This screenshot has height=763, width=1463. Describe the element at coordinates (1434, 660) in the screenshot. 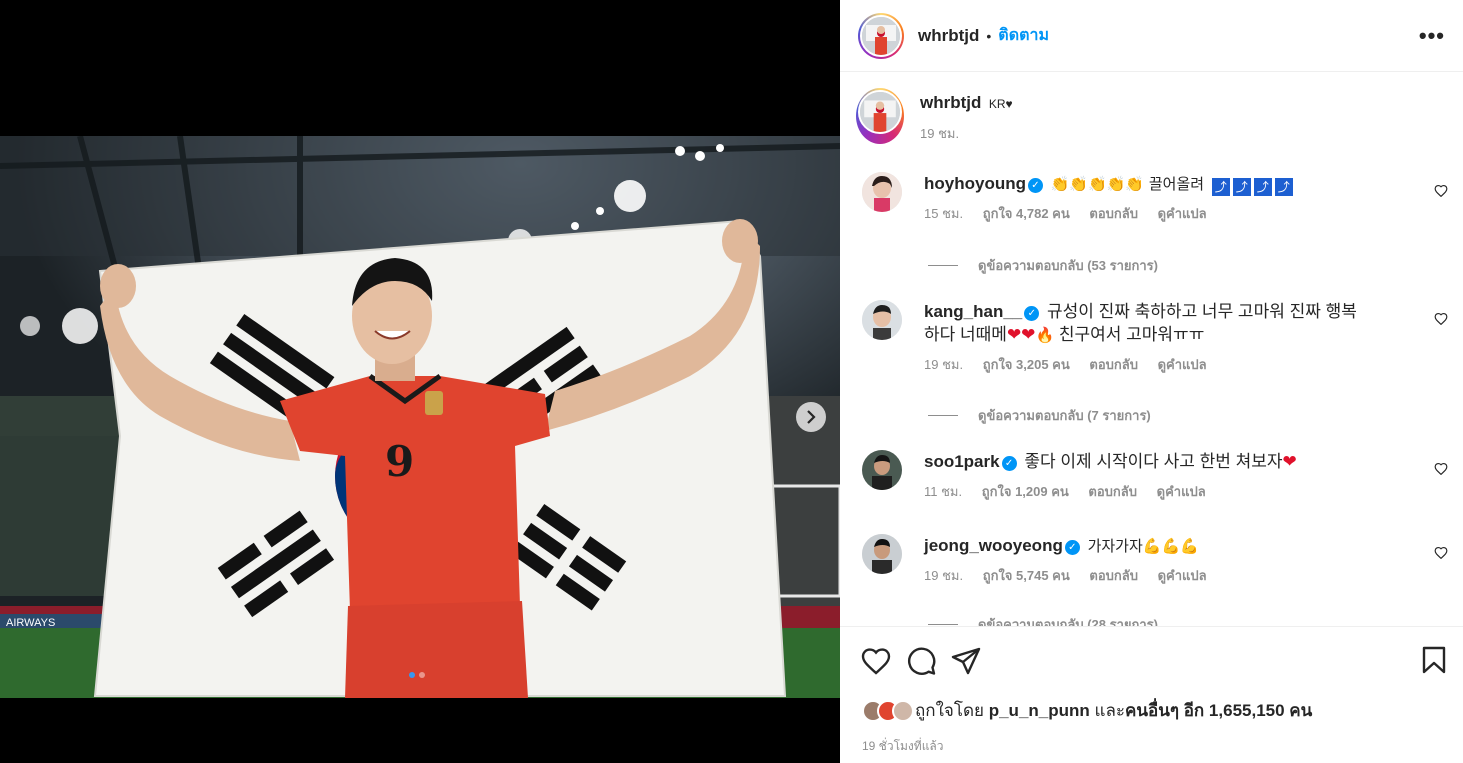

I see `bookmark-icon` at that location.